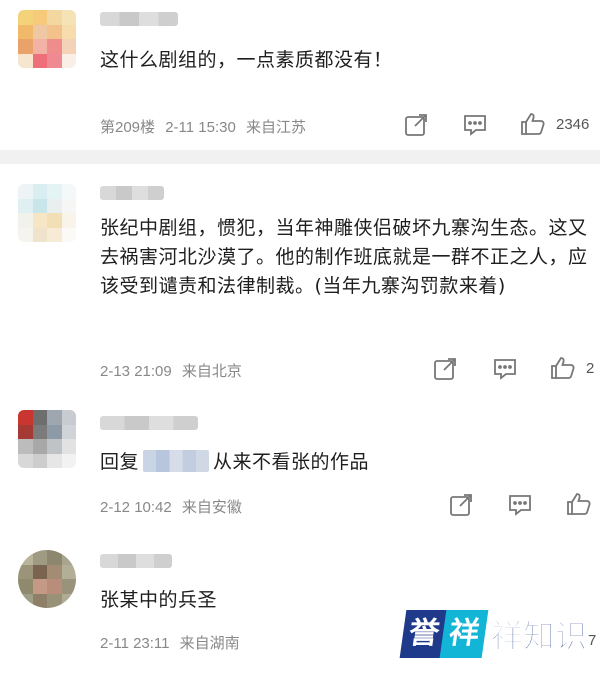 The image size is (600, 681). Describe the element at coordinates (291, 462) in the screenshot. I see `reply-body: 从来不看张的作品` at that location.